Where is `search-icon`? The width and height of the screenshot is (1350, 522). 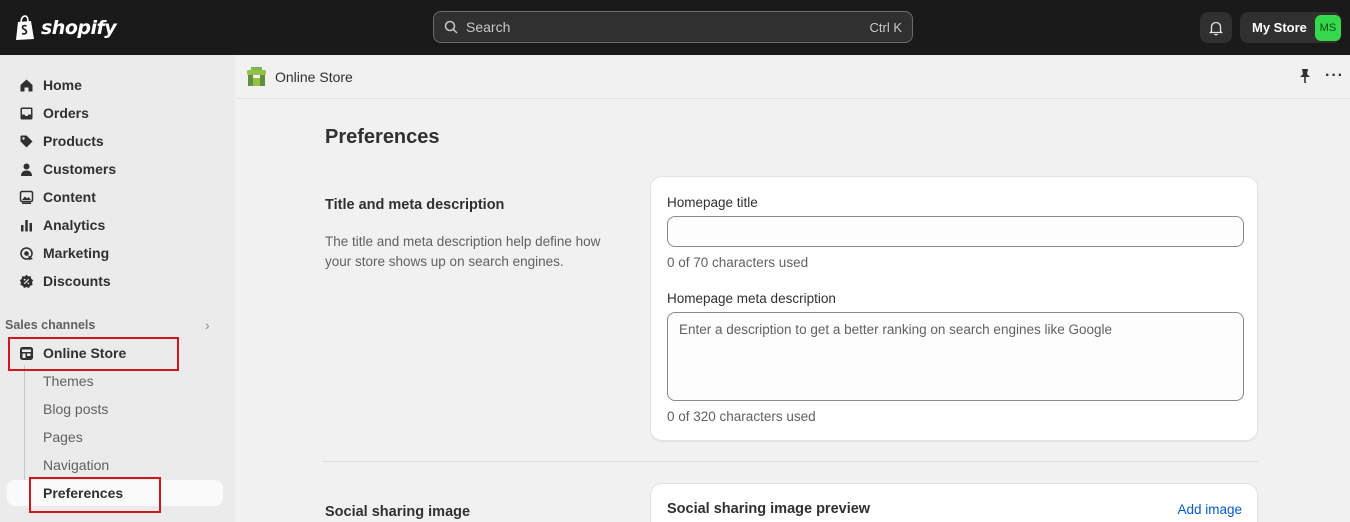
search-icon is located at coordinates (451, 27).